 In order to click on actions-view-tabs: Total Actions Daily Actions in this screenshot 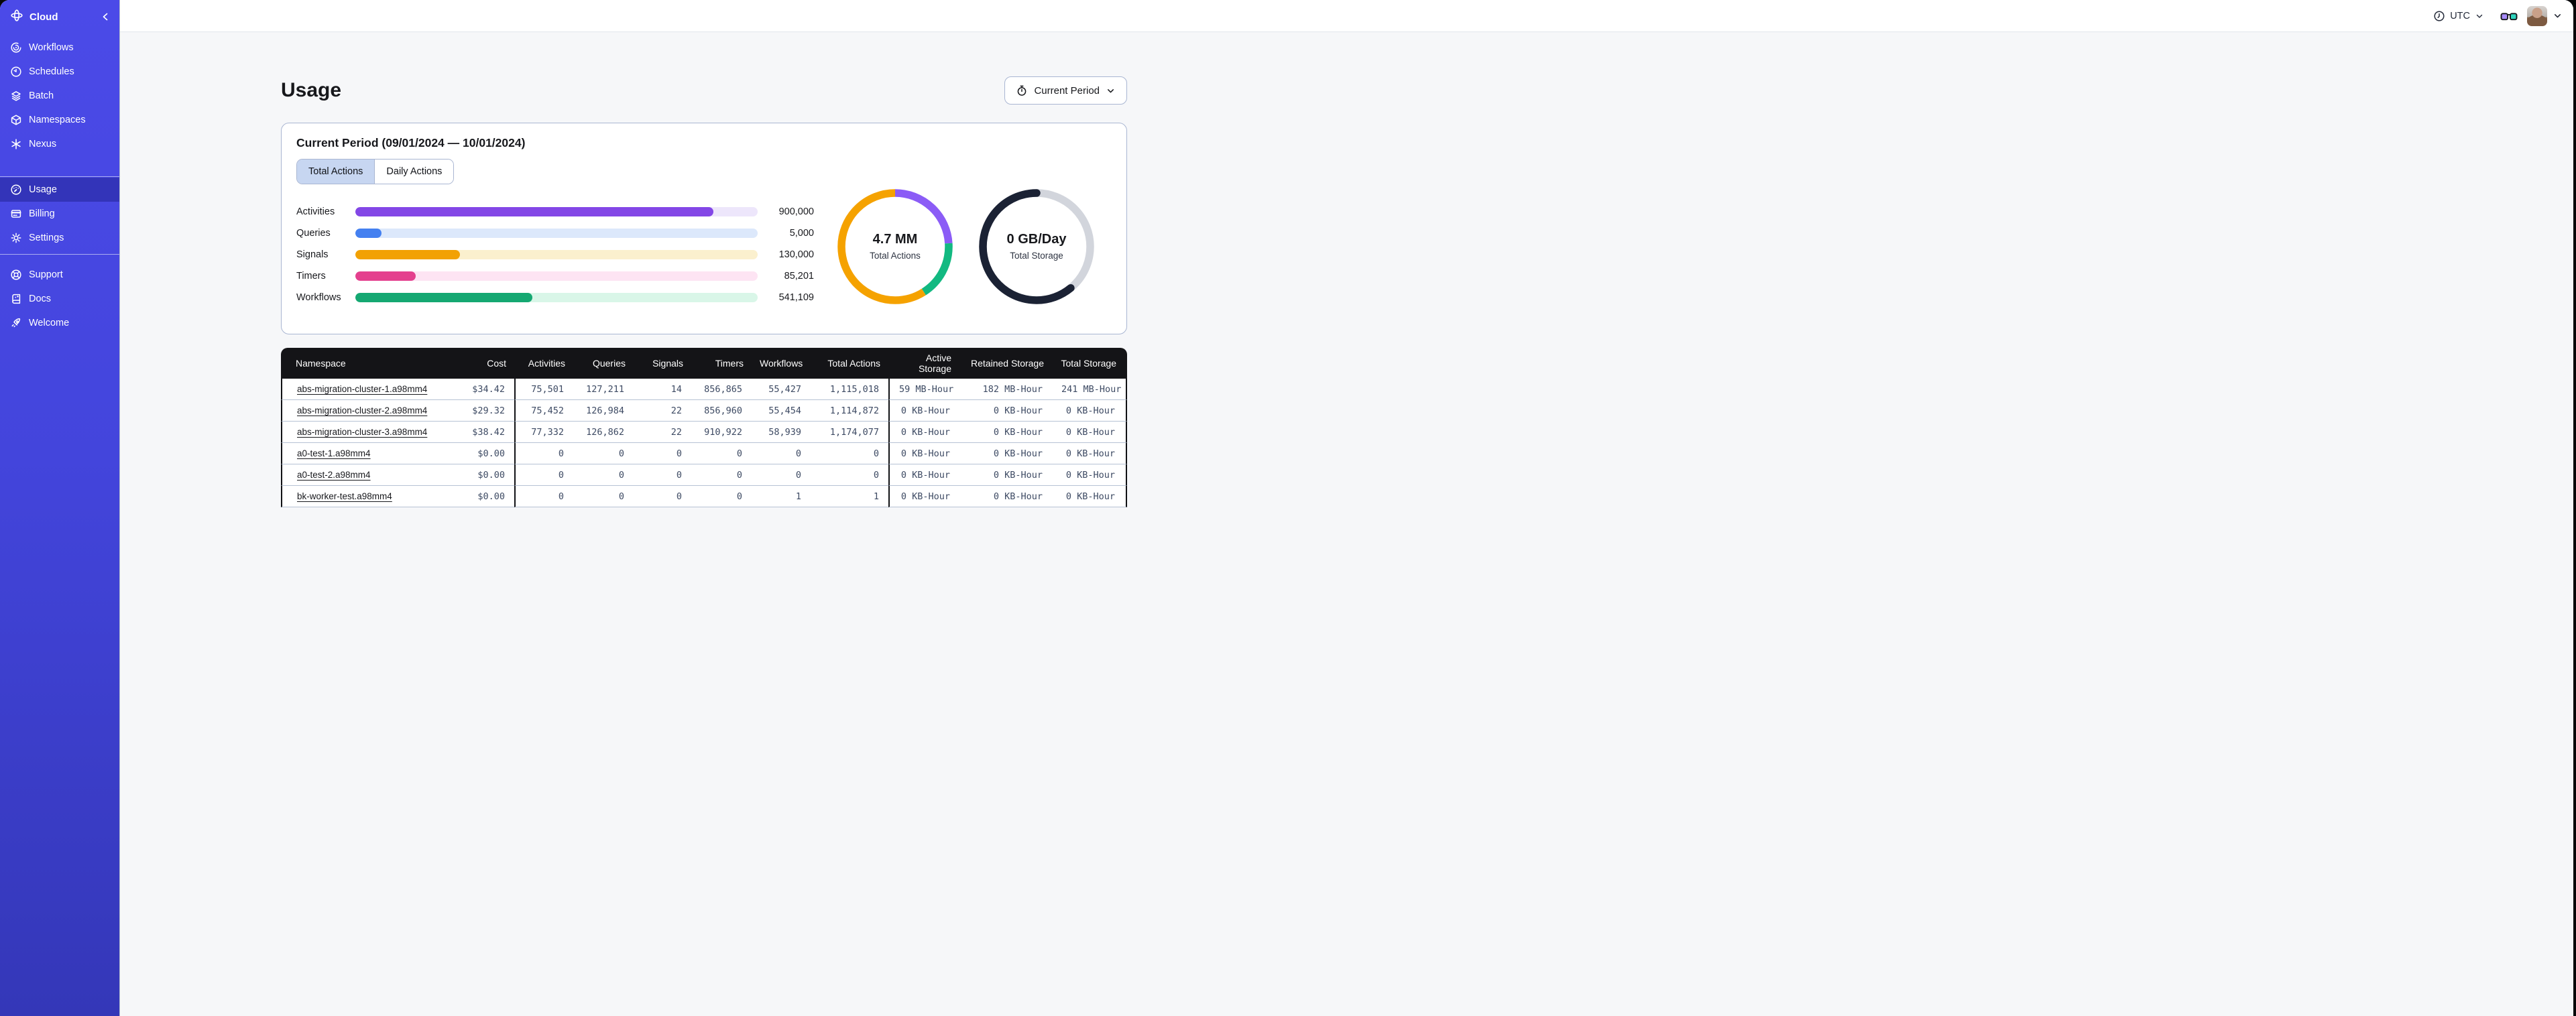, I will do `click(375, 171)`.